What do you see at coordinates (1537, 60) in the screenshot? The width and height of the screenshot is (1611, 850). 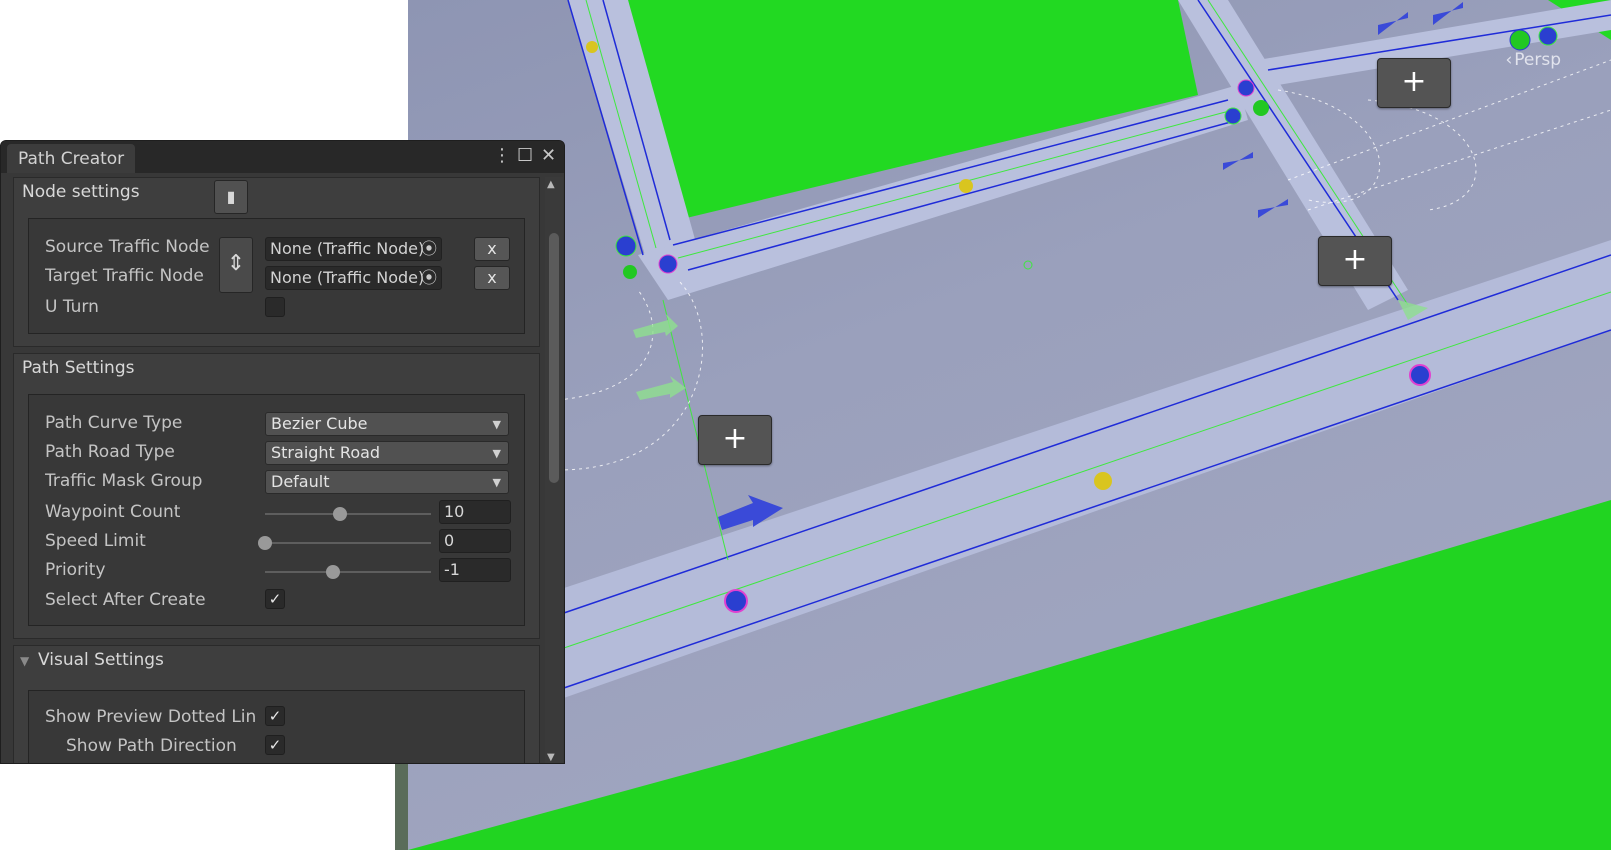 I see `persp-text: Persp` at bounding box center [1537, 60].